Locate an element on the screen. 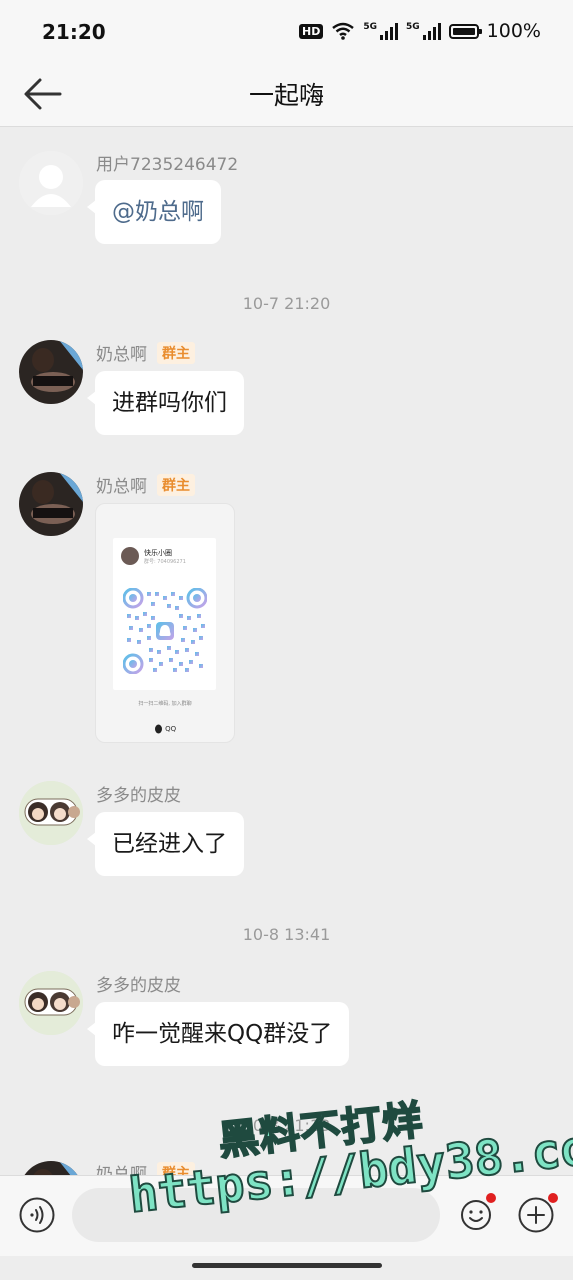 This screenshot has width=573, height=1280. signal-label: 5G is located at coordinates (370, 27).